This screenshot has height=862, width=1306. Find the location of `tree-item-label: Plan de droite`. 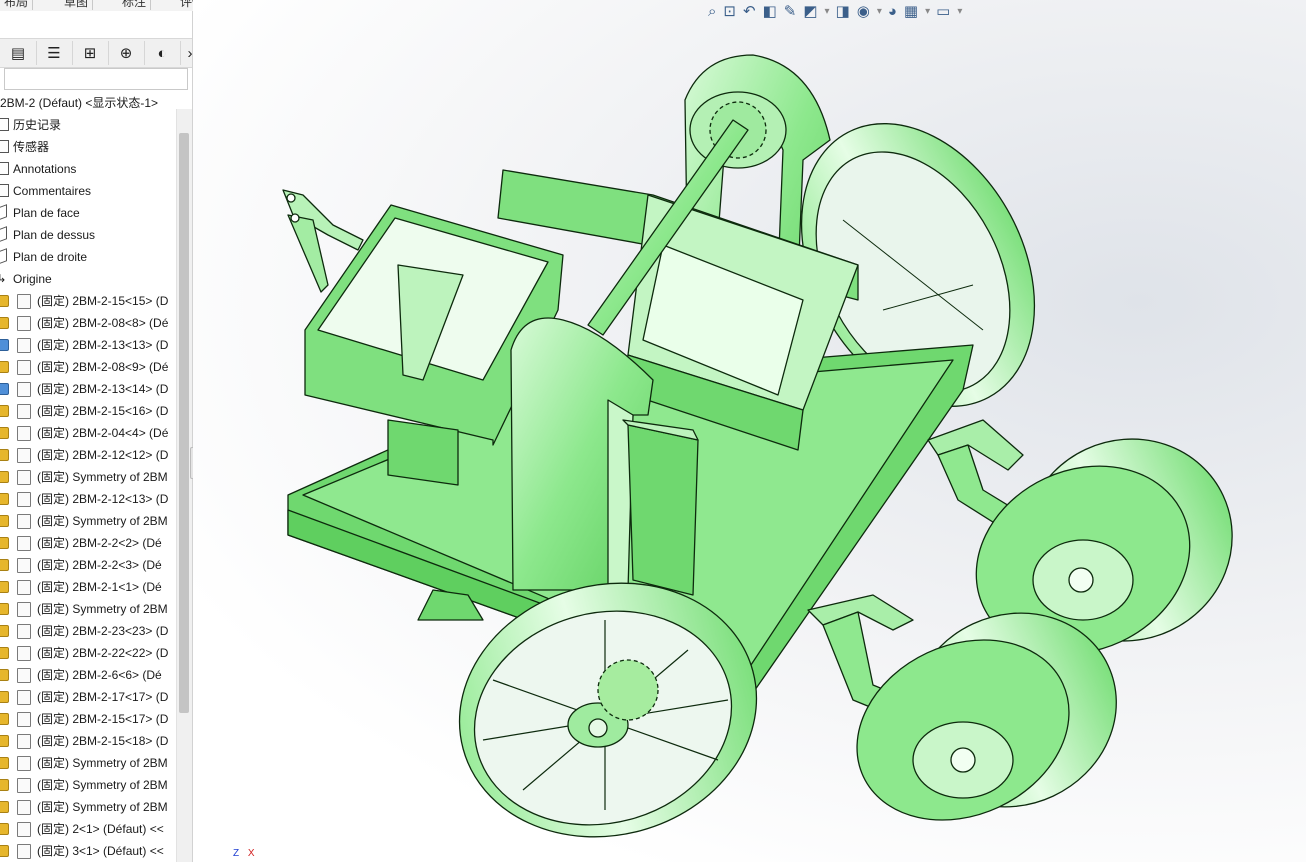

tree-item-label: Plan de droite is located at coordinates (50, 257).